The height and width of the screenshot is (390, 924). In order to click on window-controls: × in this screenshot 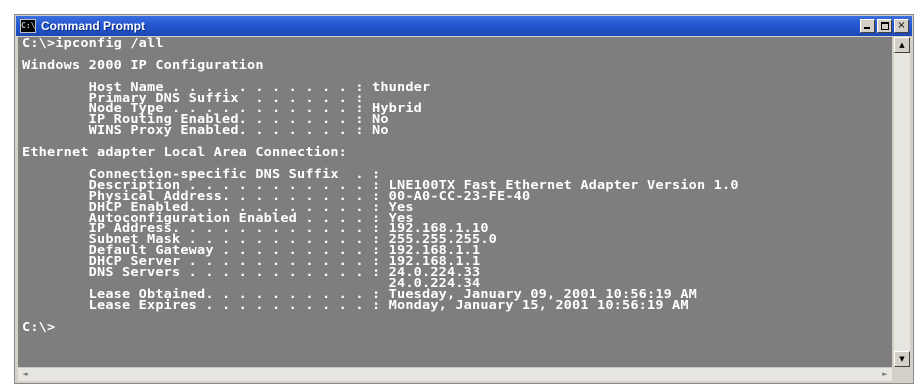, I will do `click(884, 26)`.